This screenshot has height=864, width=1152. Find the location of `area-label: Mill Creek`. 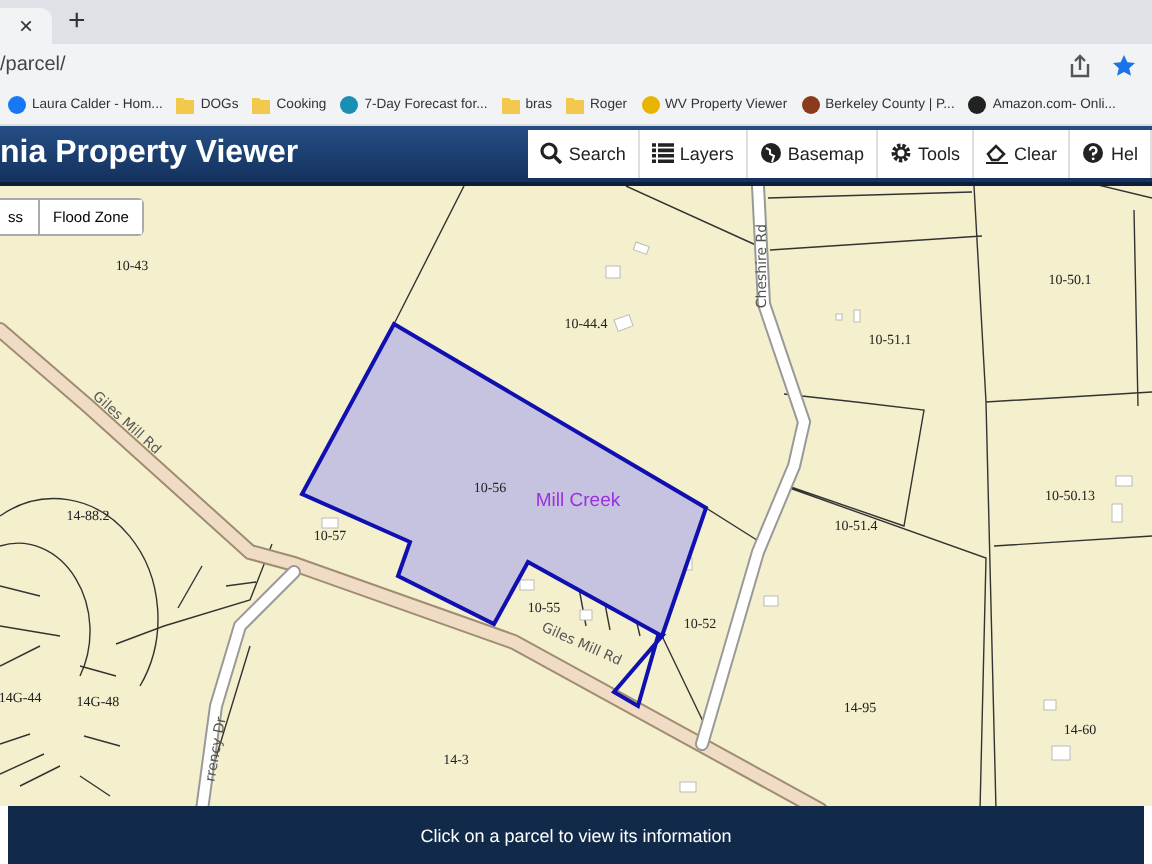

area-label: Mill Creek is located at coordinates (578, 500).